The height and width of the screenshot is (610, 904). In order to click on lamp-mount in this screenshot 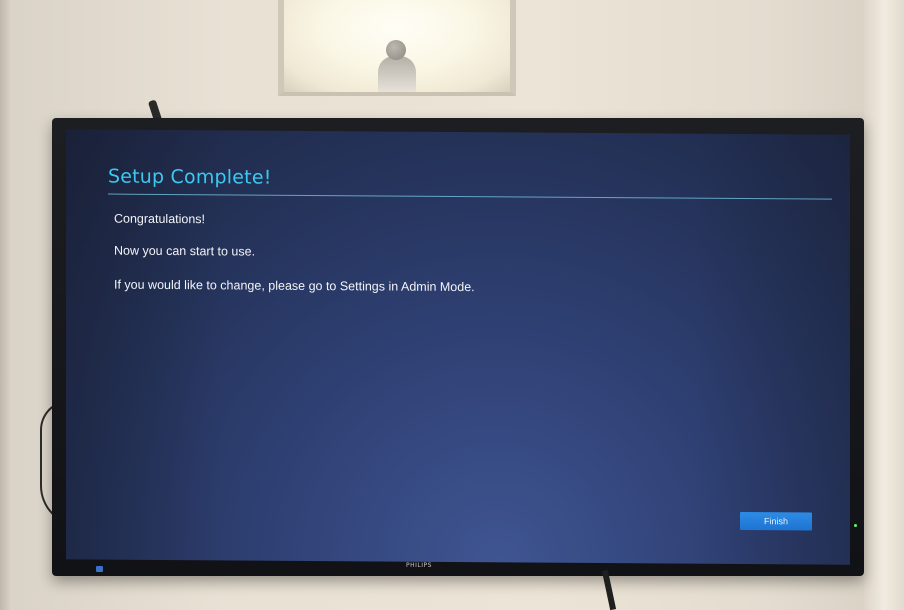, I will do `click(397, 74)`.